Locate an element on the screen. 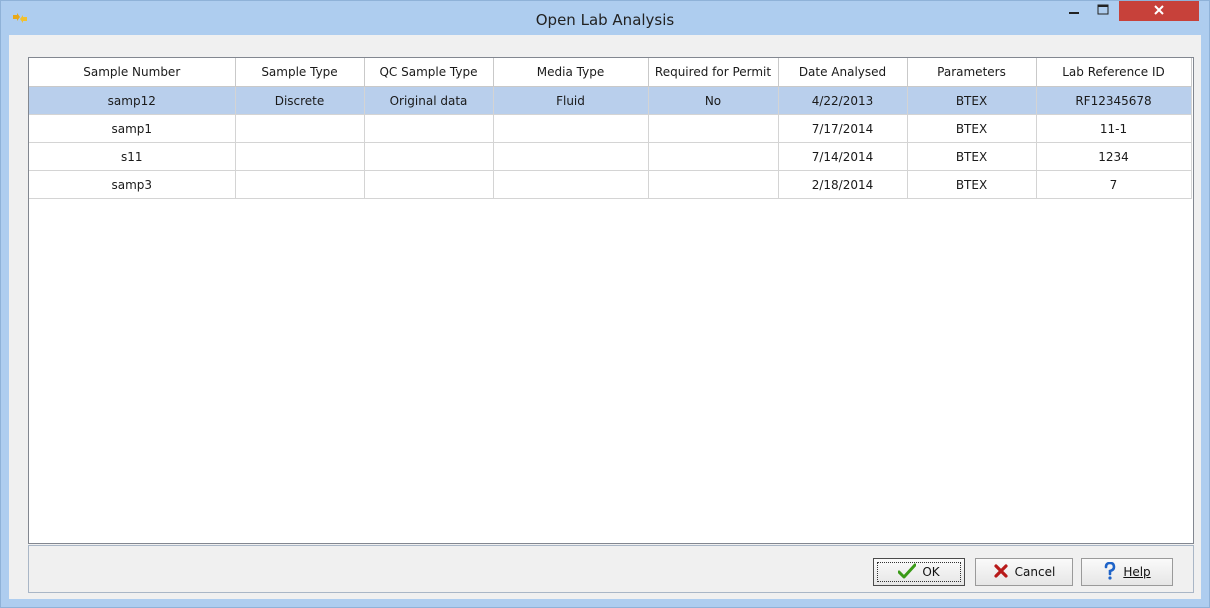  minimize-icon is located at coordinates (1074, 11).